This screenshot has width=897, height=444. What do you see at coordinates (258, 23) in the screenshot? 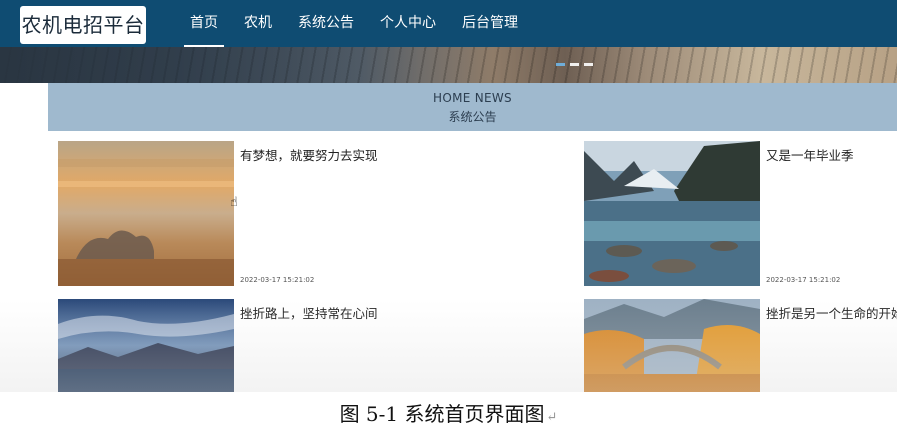
I see `nav-item-machinery: 农机` at bounding box center [258, 23].